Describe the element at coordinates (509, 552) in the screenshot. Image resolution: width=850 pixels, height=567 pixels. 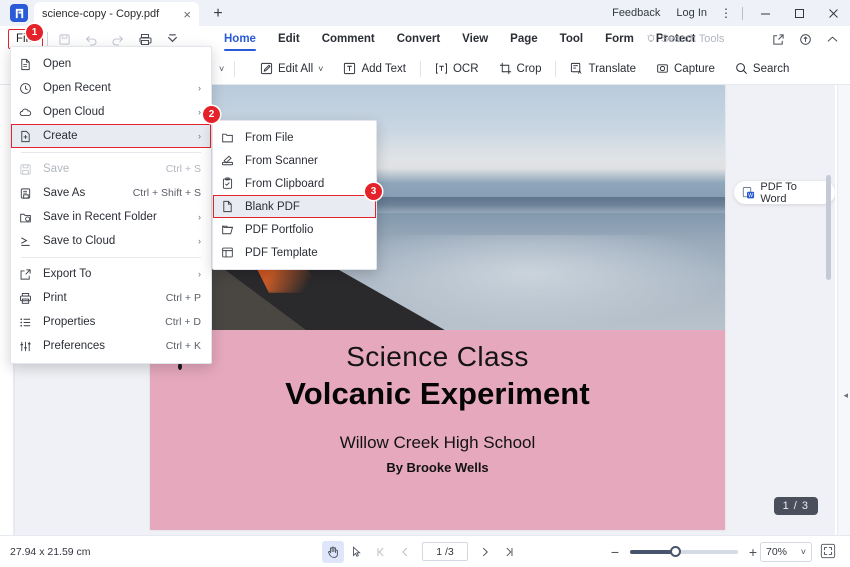
I see `last-page-button` at that location.